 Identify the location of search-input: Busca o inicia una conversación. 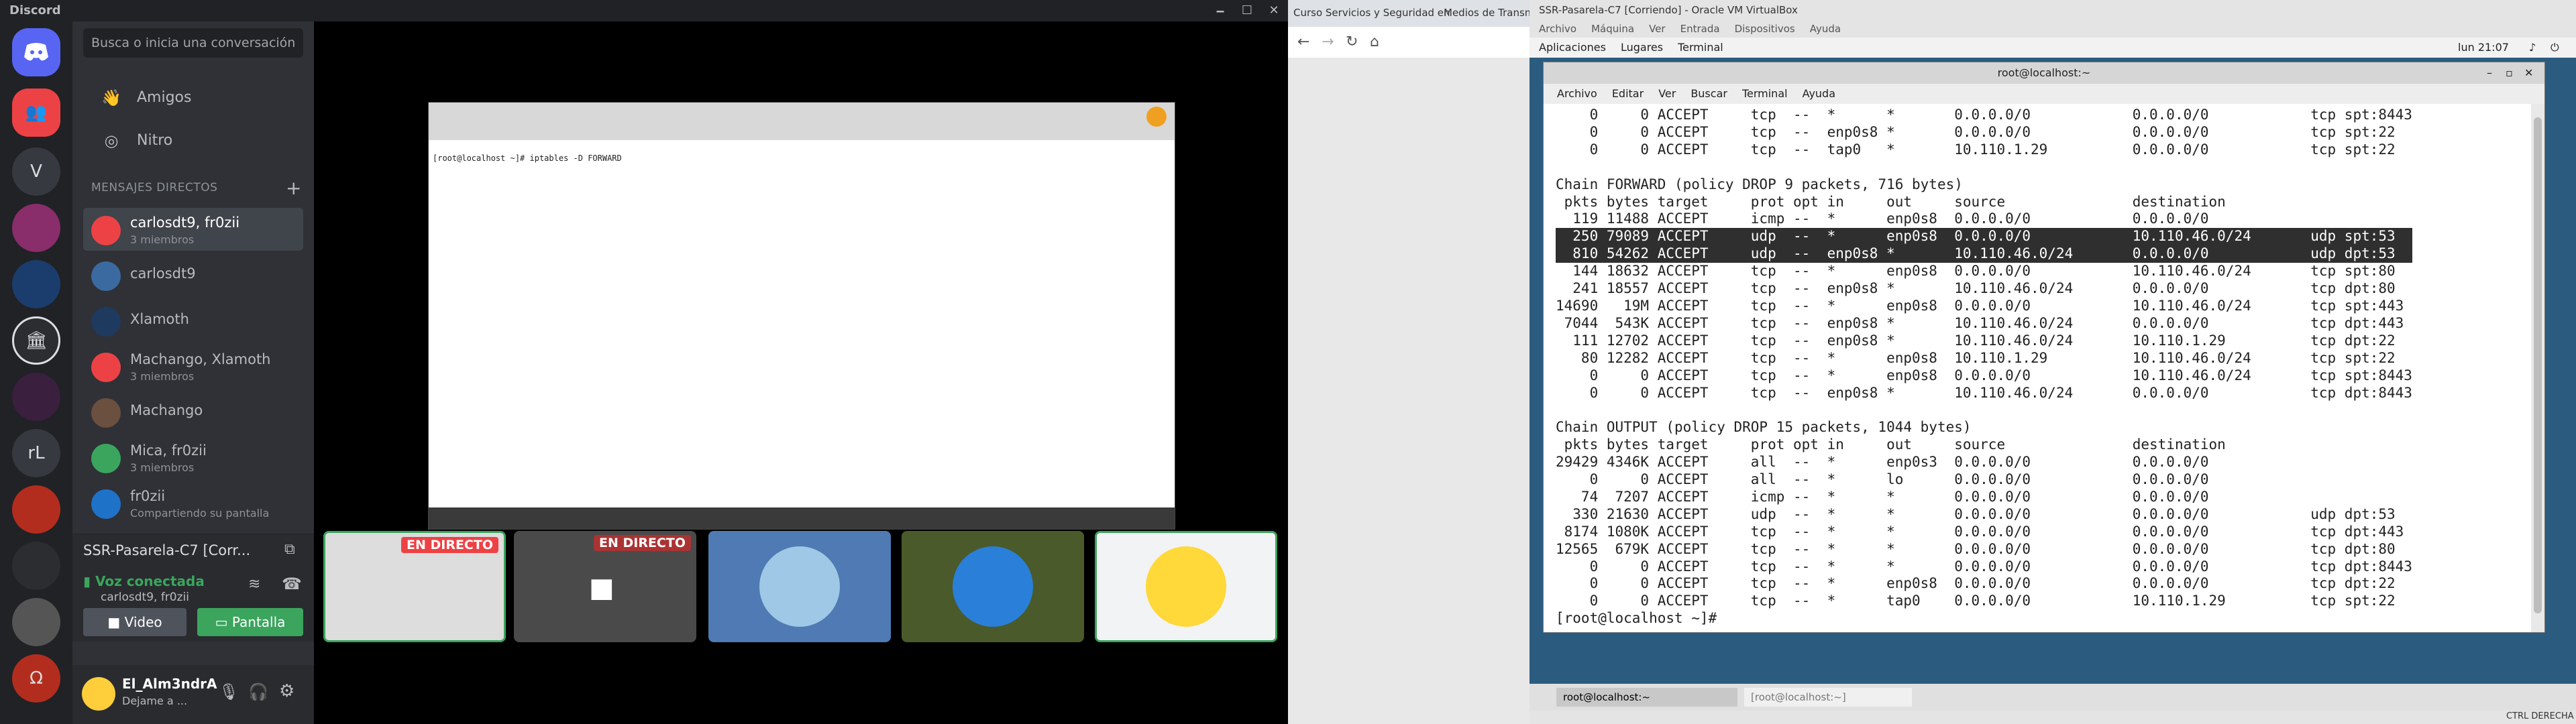
(193, 43).